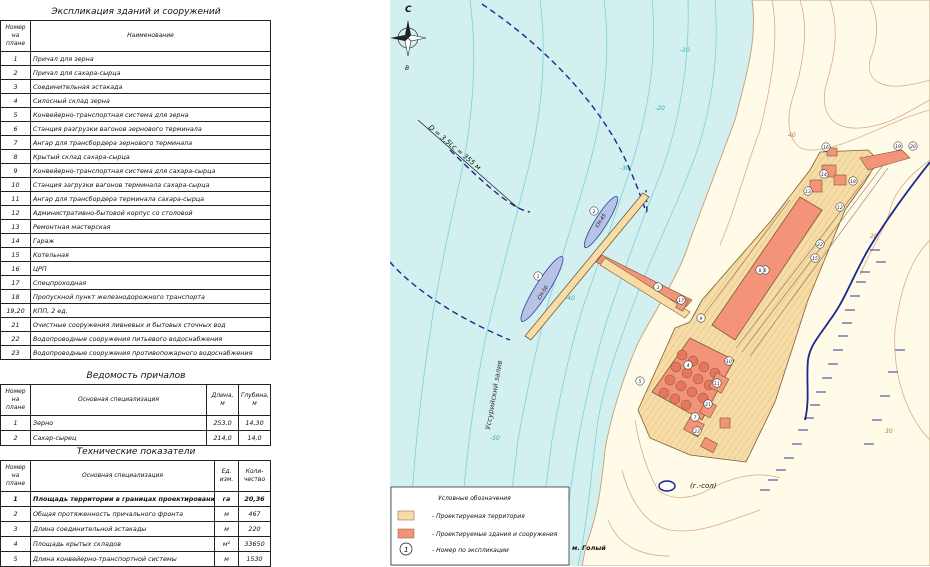 The height and width of the screenshot is (567, 930). I want to click on row-num: 21, so click(15, 324).